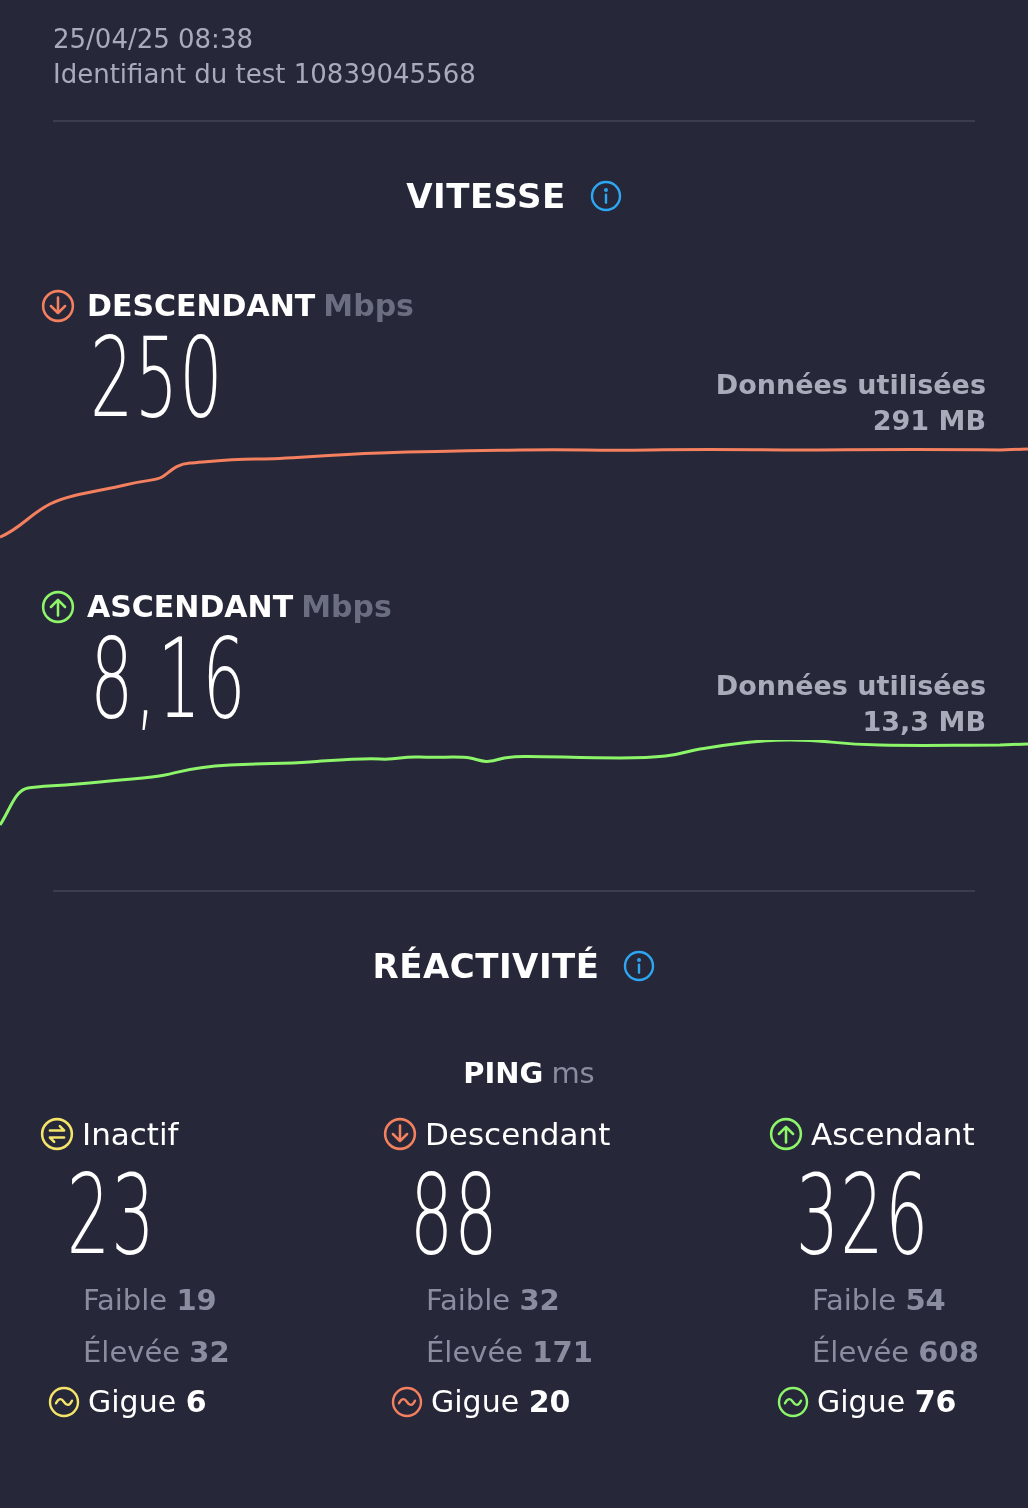  Describe the element at coordinates (503, 1073) in the screenshot. I see `ping-label: PING` at that location.